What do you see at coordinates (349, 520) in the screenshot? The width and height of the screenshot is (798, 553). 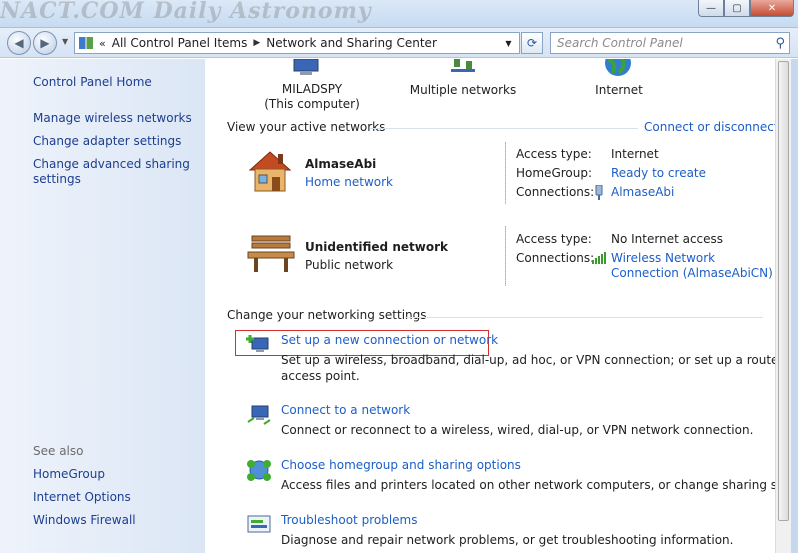 I see `task-troubleshoot-link: Troubleshoot problems` at bounding box center [349, 520].